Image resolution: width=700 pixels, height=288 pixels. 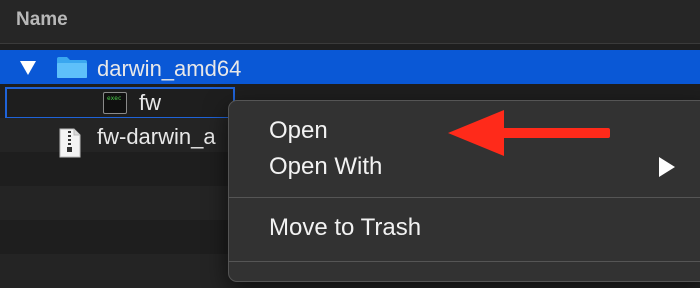 I want to click on file-name-label: fw-darwin_a, so click(x=156, y=136).